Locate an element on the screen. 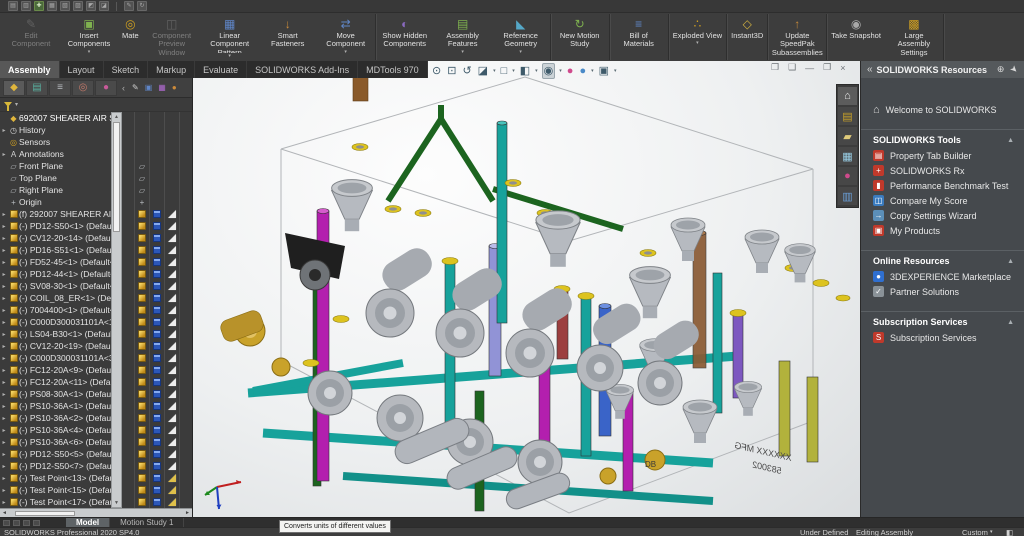  ribbon-button-smart-fasteners: ↓ Smart Fasteners is located at coordinates (288, 37).